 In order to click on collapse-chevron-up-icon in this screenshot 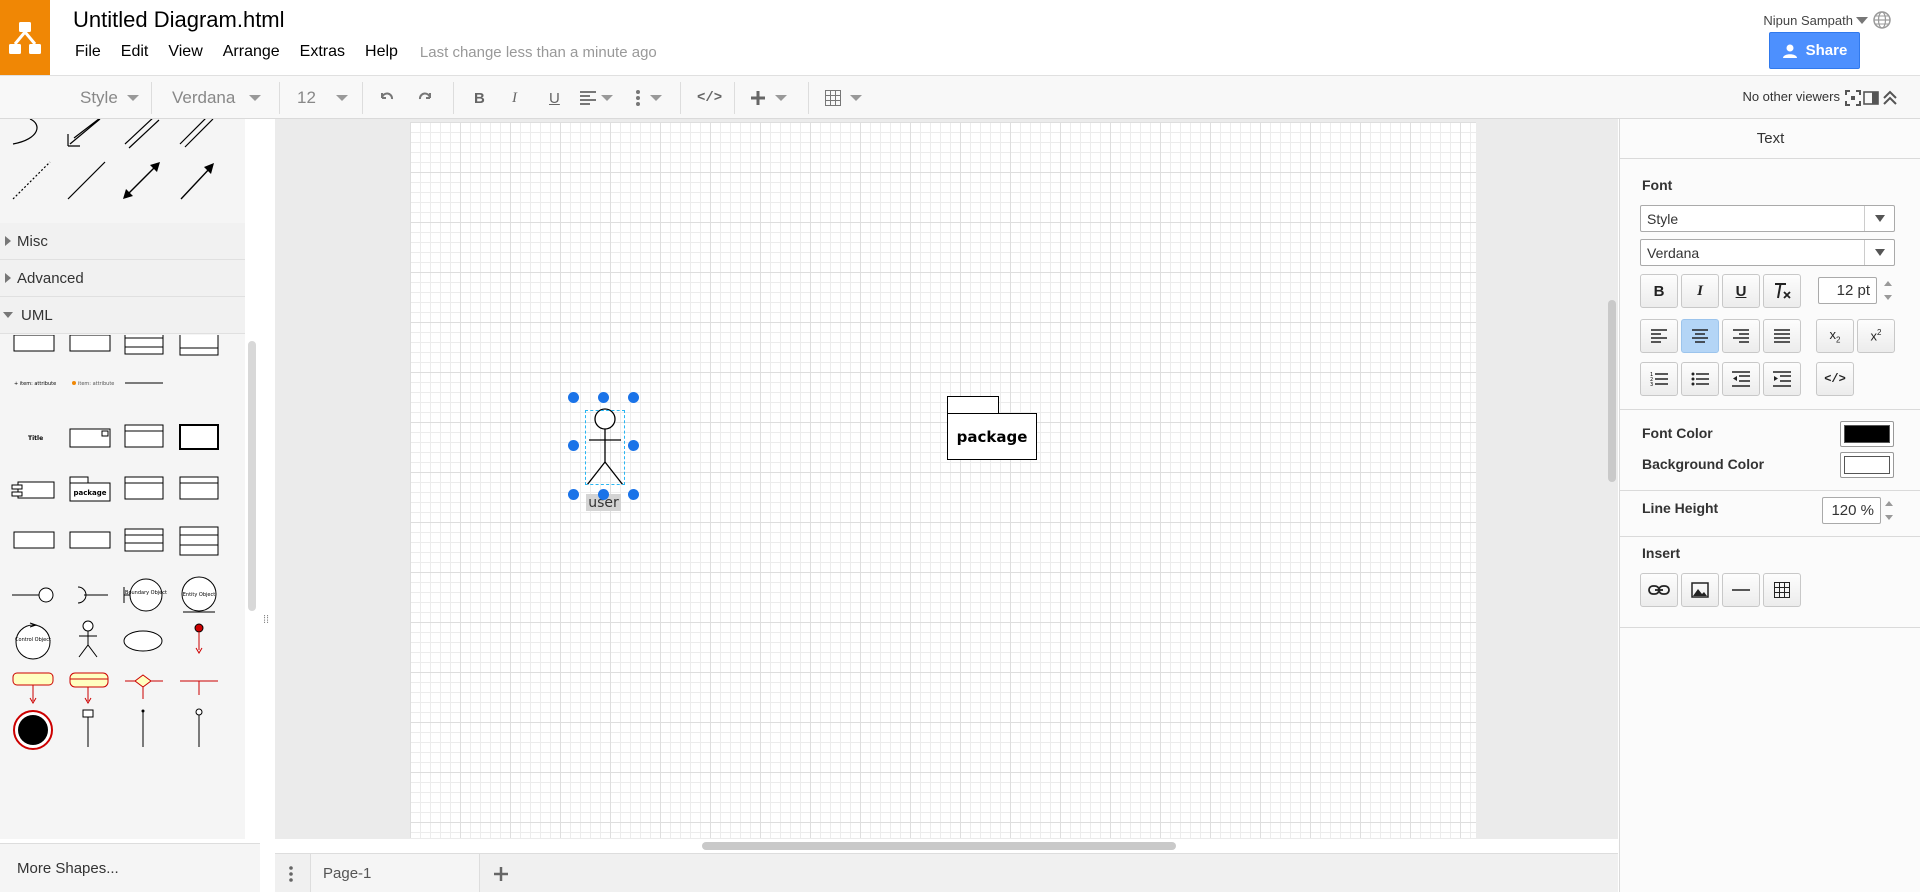, I will do `click(1890, 98)`.